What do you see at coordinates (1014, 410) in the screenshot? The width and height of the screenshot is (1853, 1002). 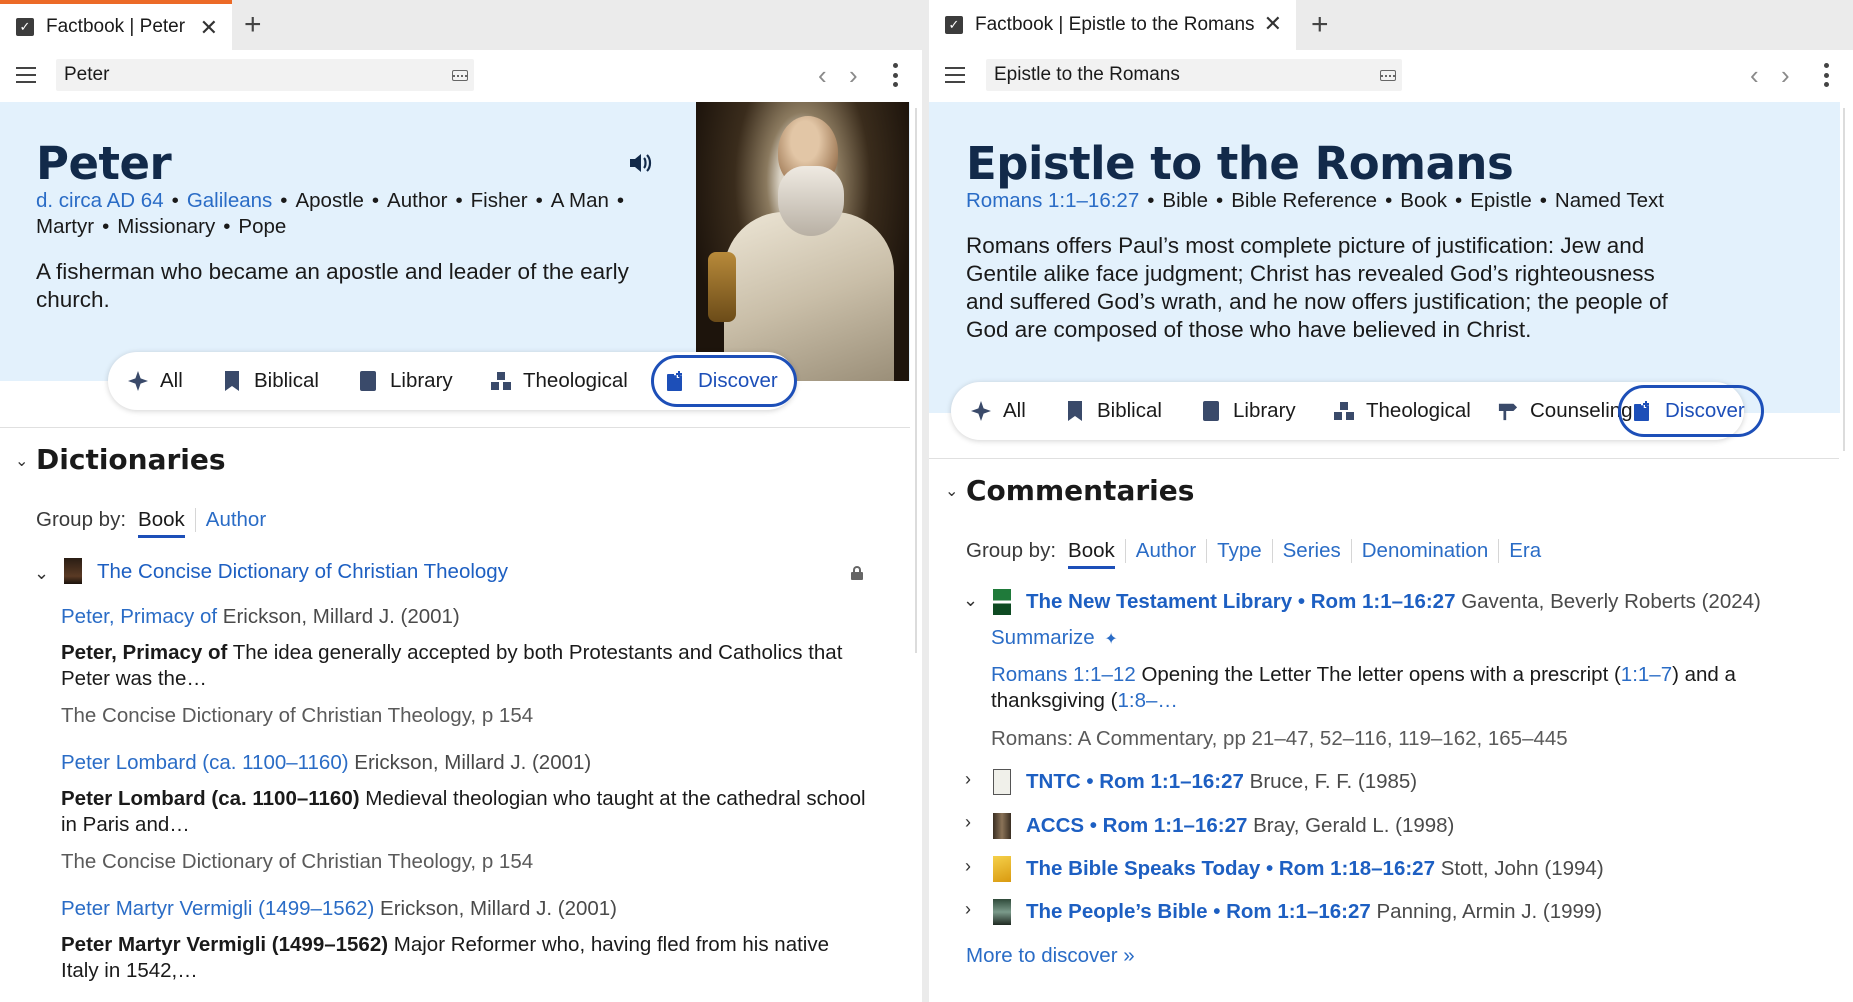 I see `filter-label: All` at bounding box center [1014, 410].